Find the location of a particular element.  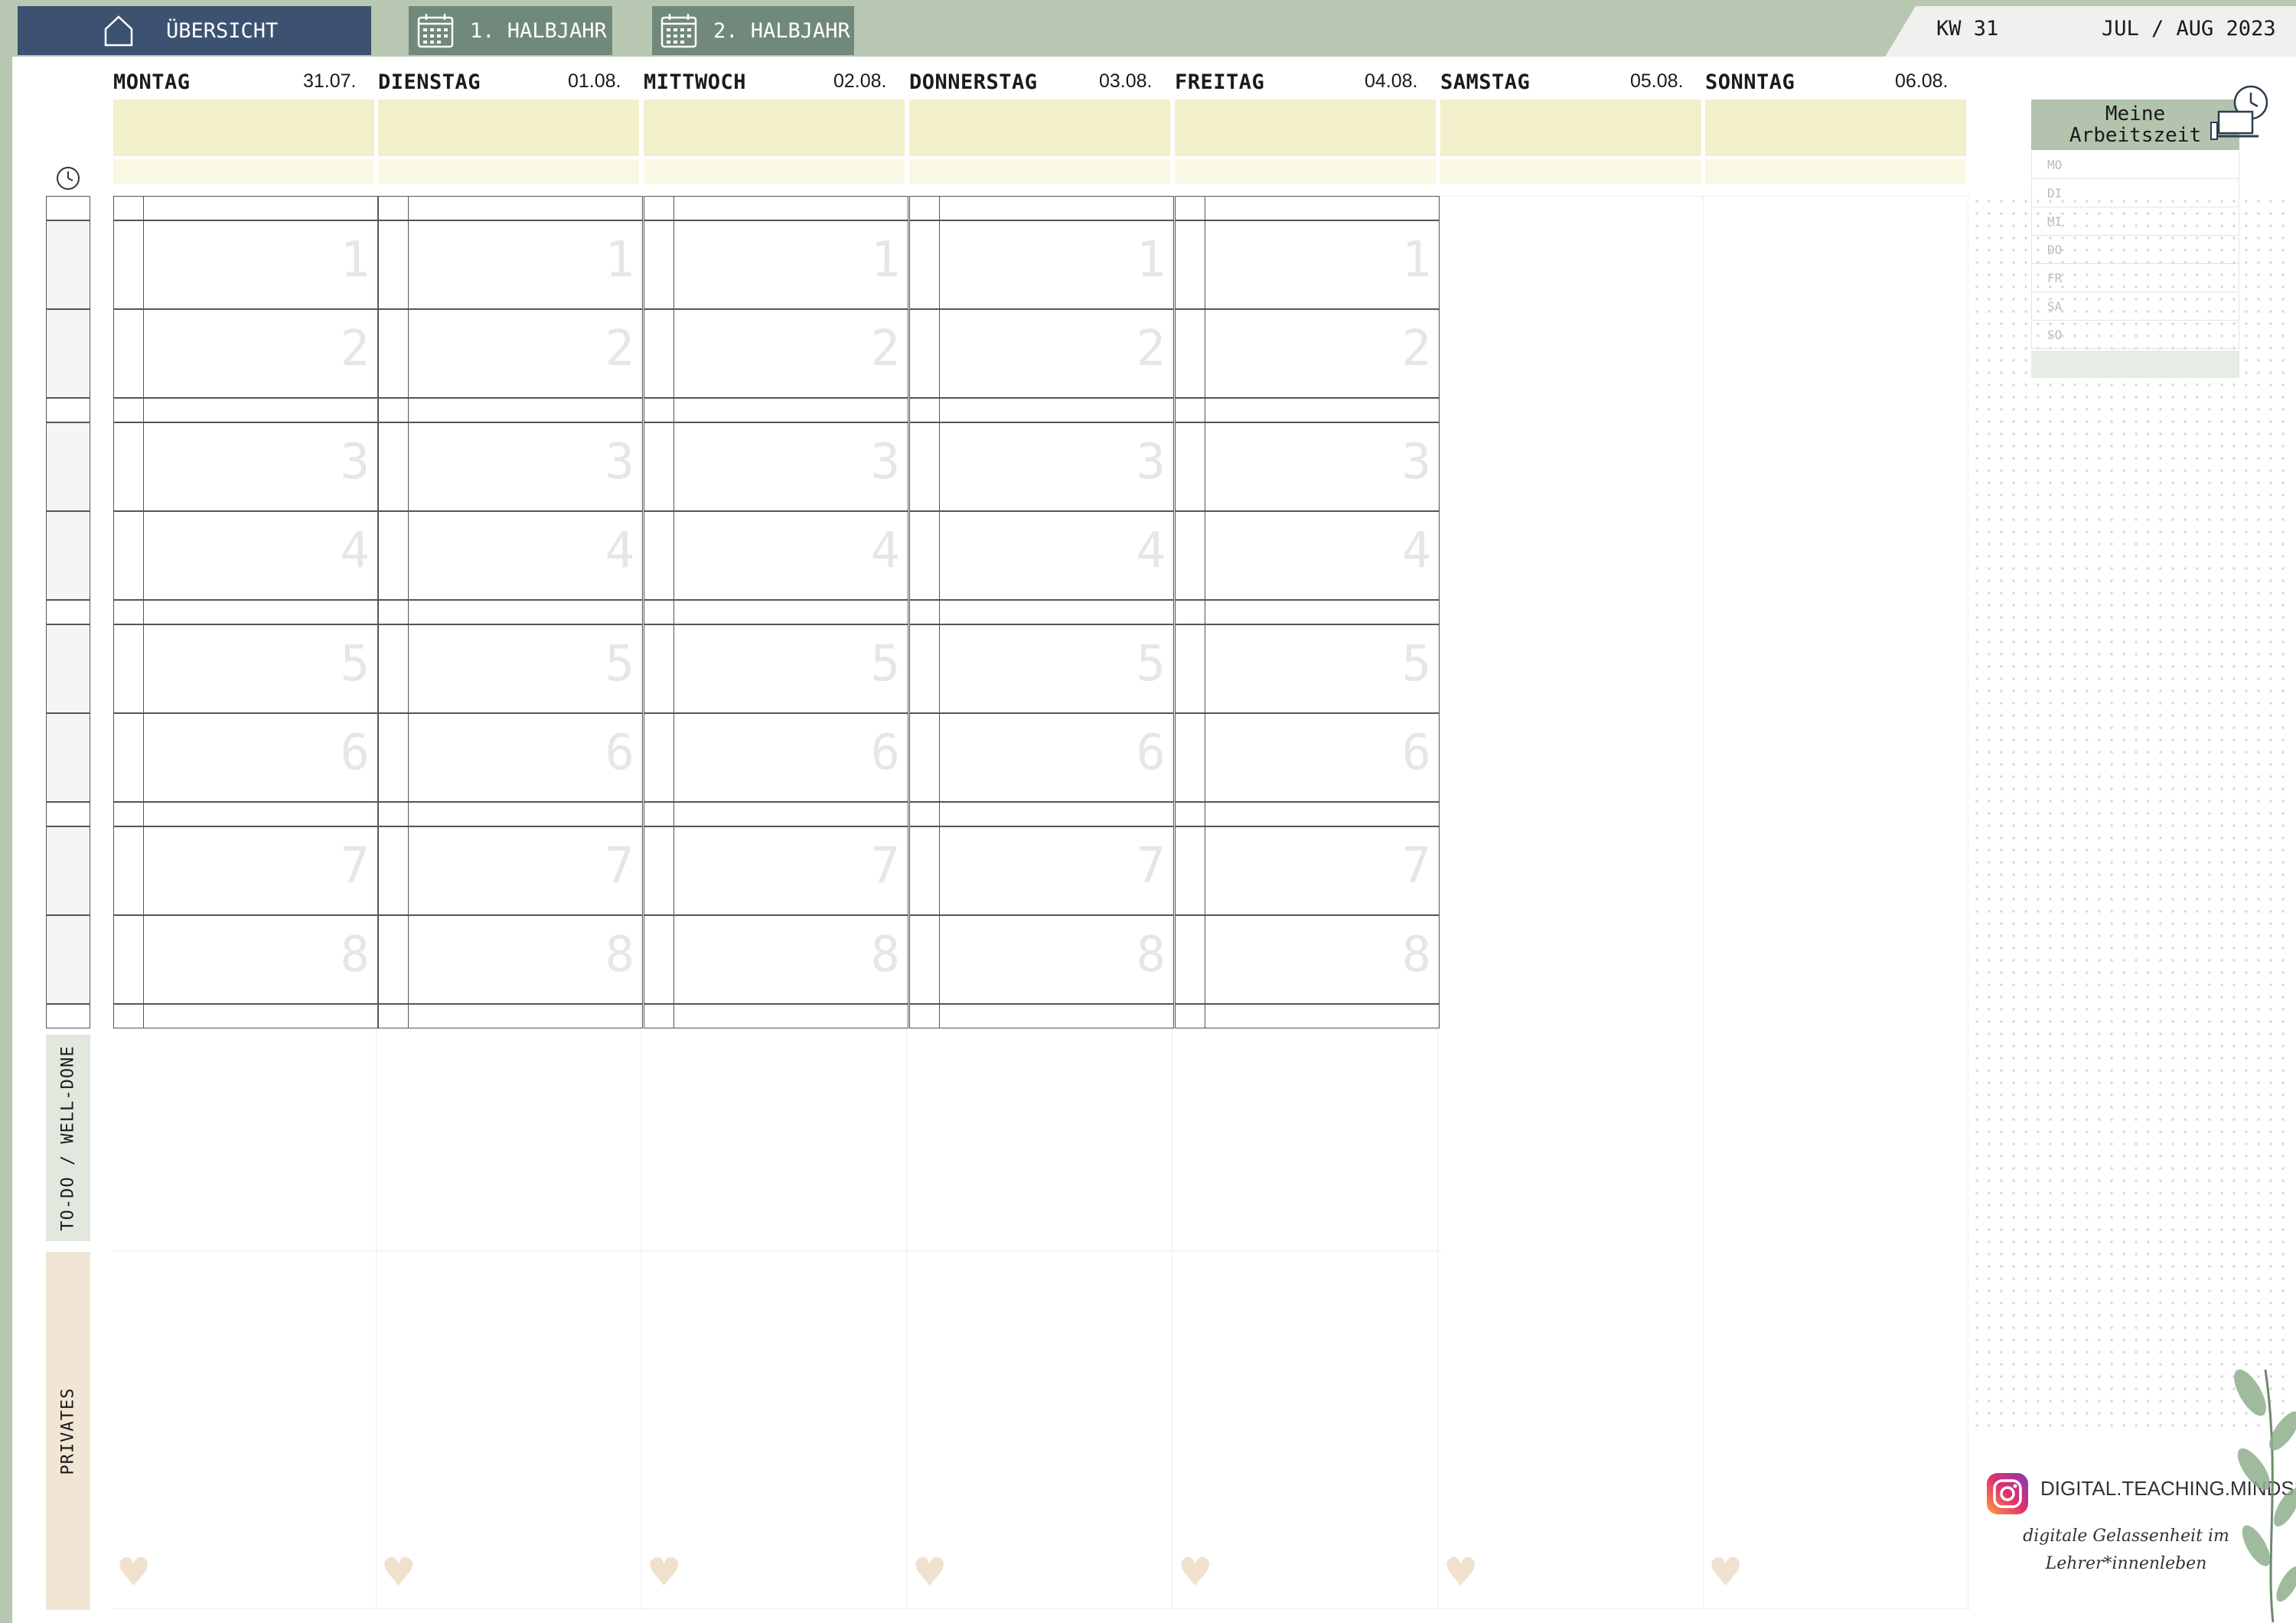

dot-grid-notes is located at coordinates (2128, 815).